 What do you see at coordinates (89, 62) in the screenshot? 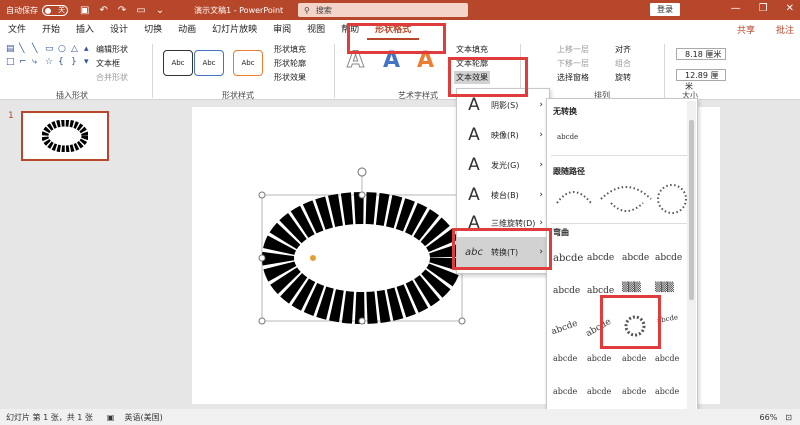
I see `more-shapes-icon: ▾` at bounding box center [89, 62].